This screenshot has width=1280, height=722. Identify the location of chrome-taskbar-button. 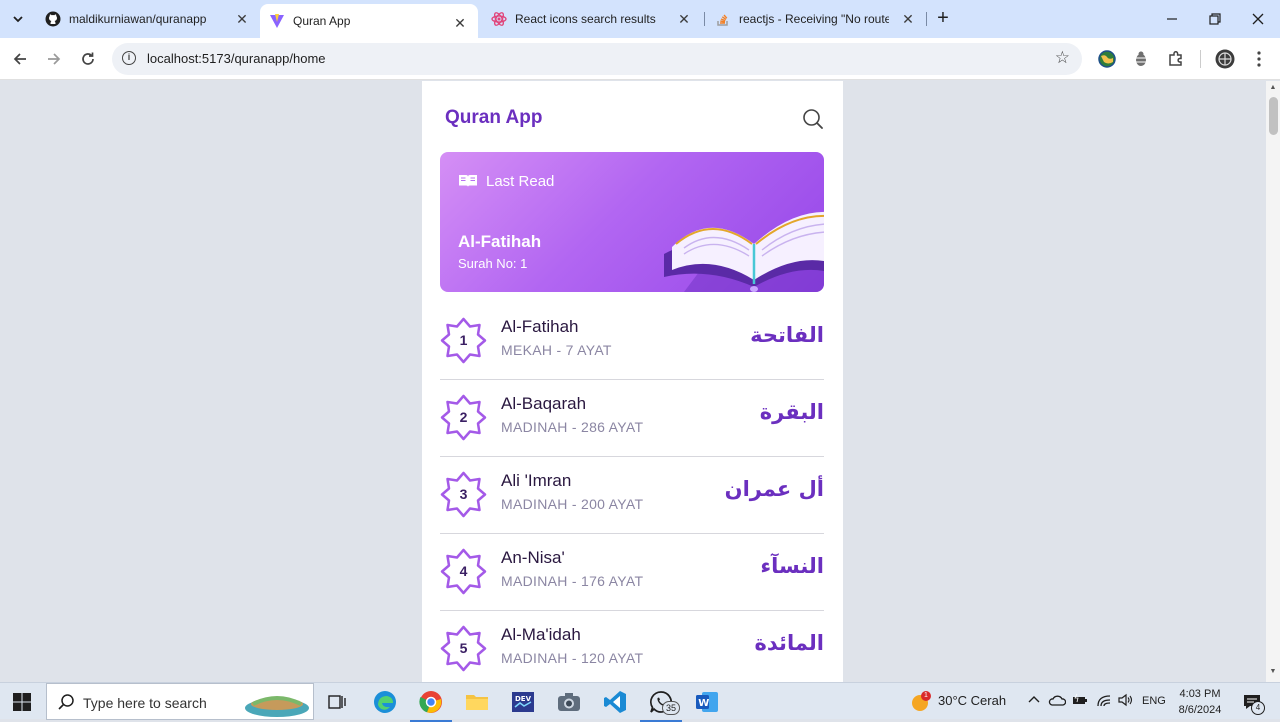
(431, 705).